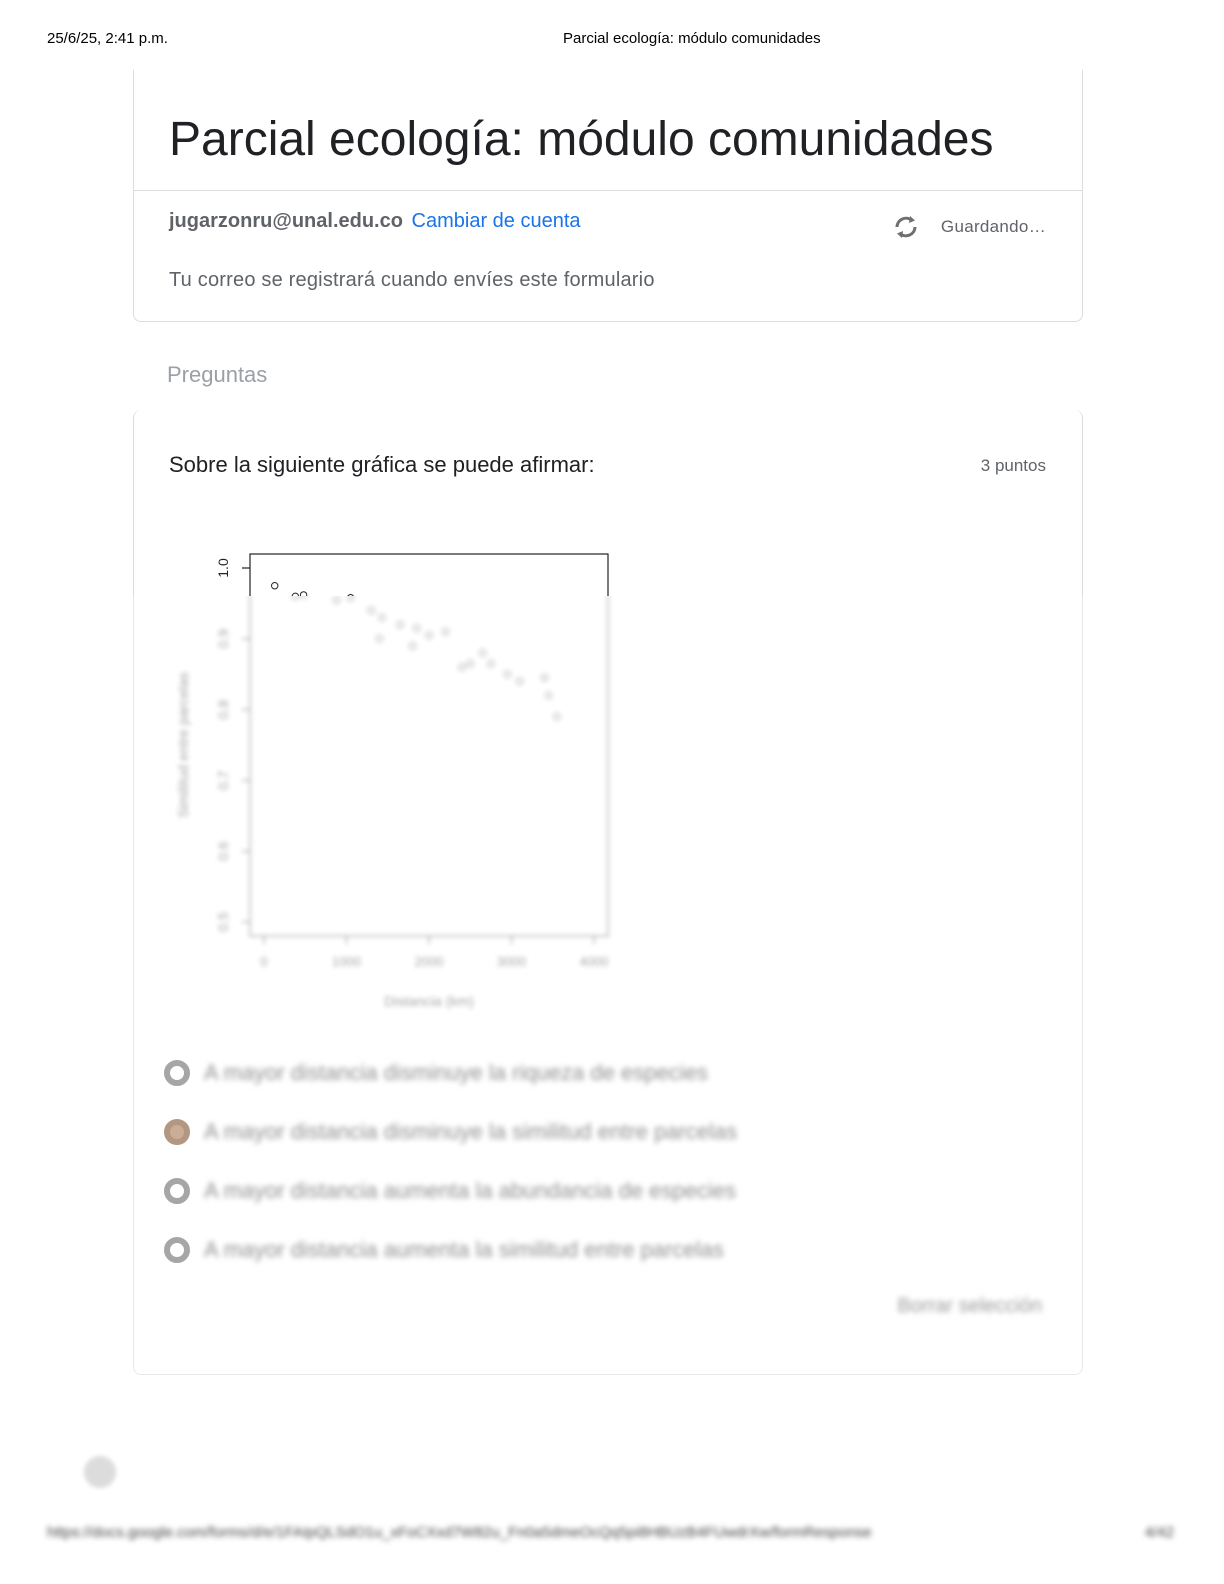 This screenshot has height=1584, width=1224. What do you see at coordinates (223, 568) in the screenshot?
I see `y-tick-label: 1.0` at bounding box center [223, 568].